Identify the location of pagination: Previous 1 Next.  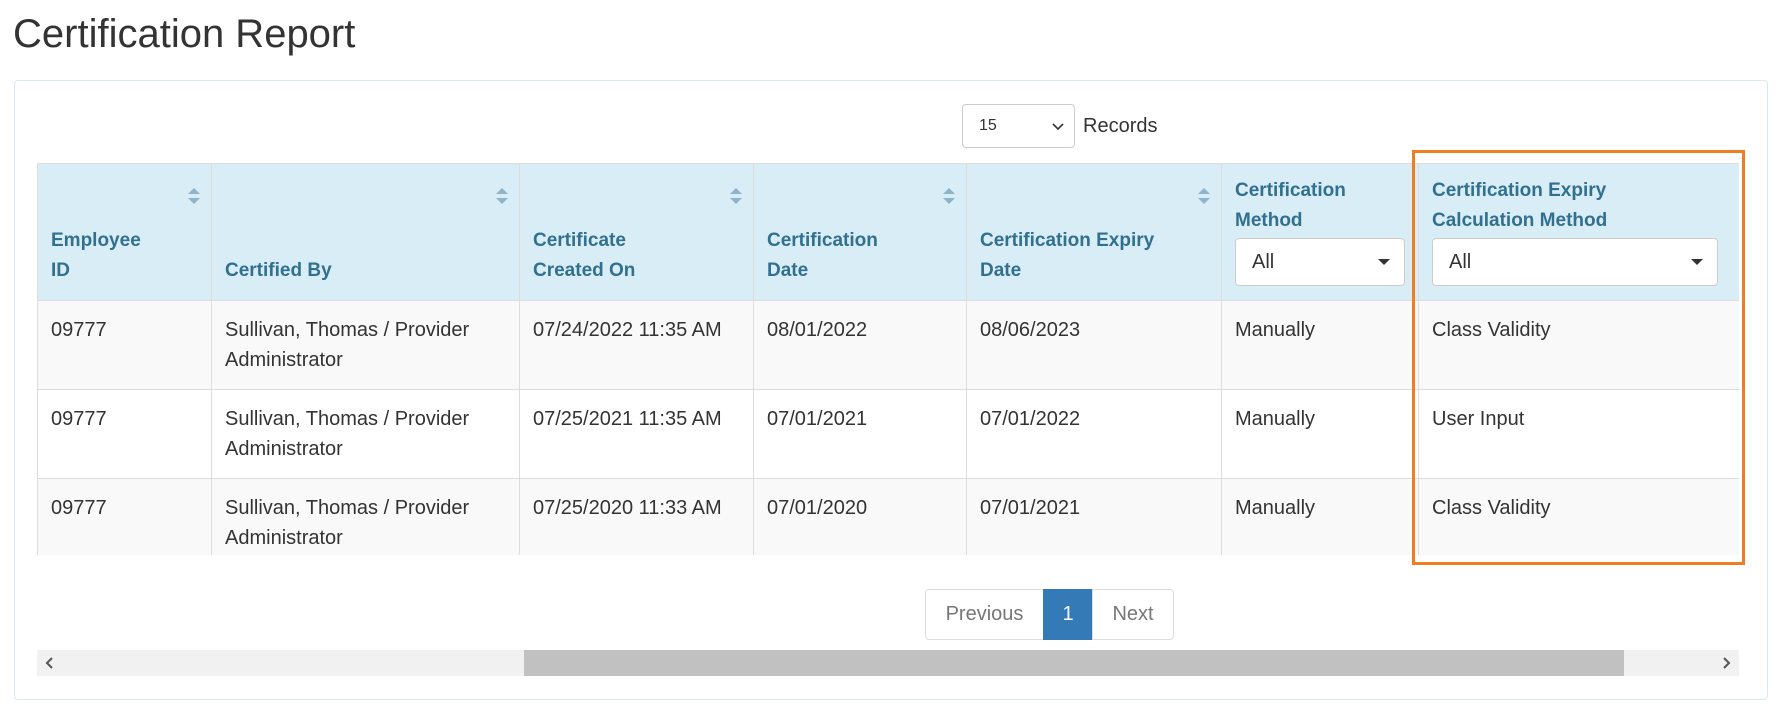
(1049, 614).